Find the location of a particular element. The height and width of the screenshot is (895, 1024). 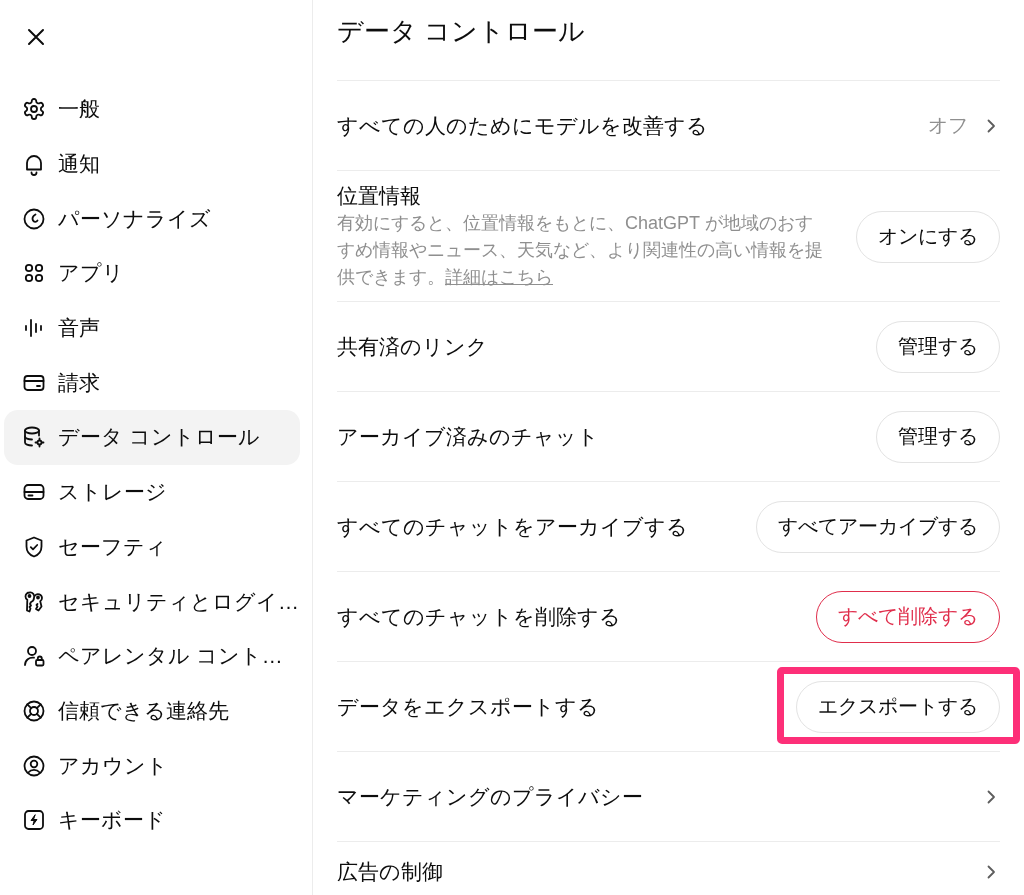

sidebar-item-label: ストレージ is located at coordinates (112, 492).